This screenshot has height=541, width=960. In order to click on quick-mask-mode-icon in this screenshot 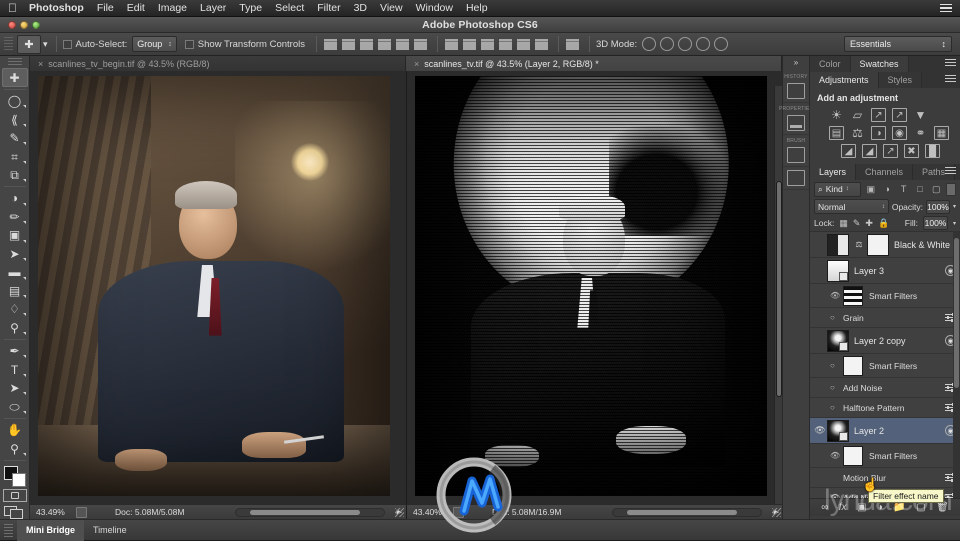, I will do `click(14, 496)`.